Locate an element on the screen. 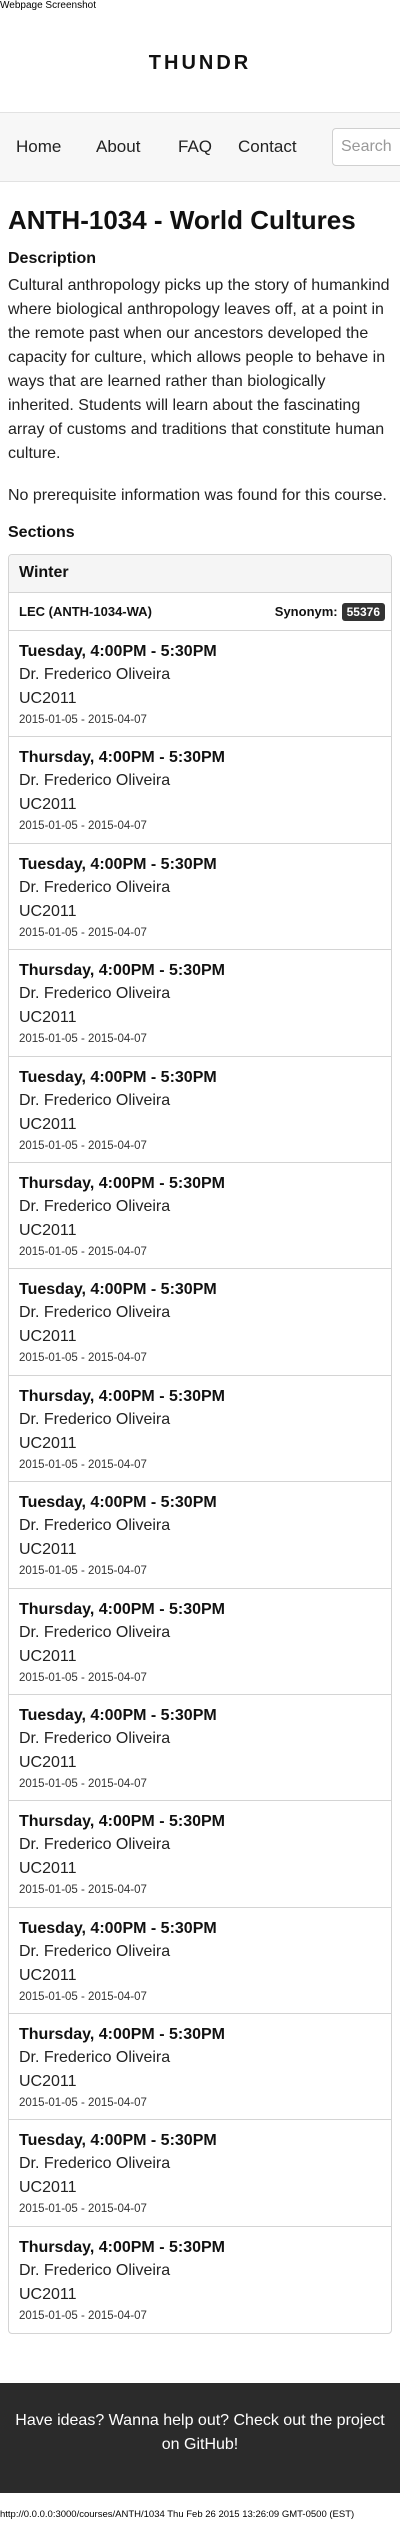 This screenshot has width=400, height=2521. course-title: ANTH-1034 - World Cultures is located at coordinates (182, 220).